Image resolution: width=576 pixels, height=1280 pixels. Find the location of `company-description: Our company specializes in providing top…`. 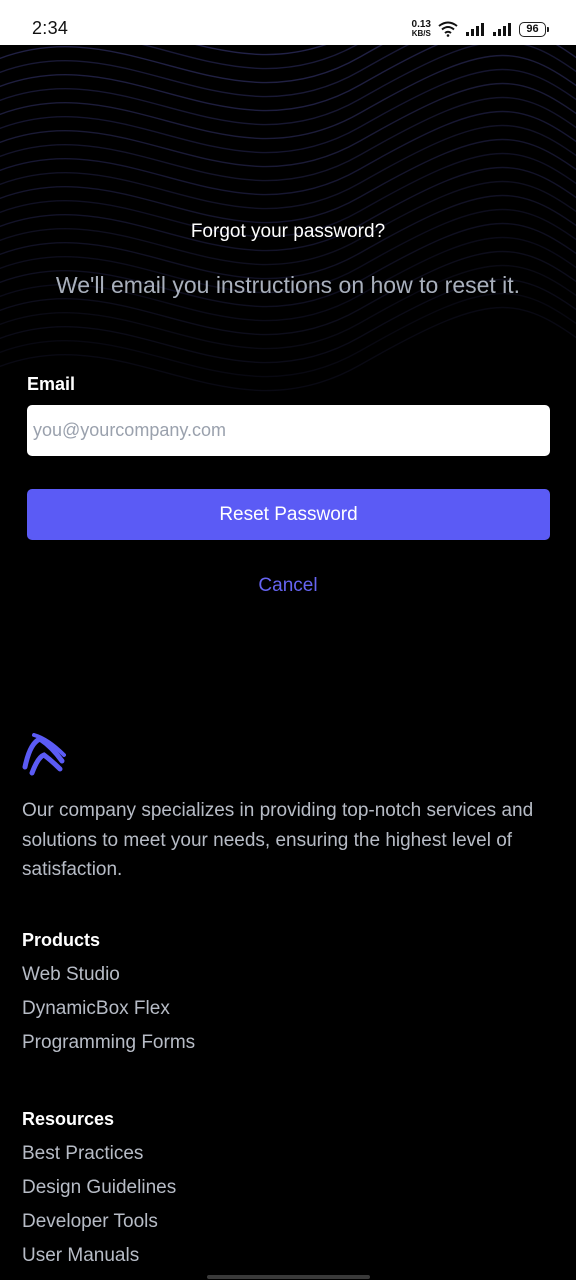

company-description: Our company specializes in providing top… is located at coordinates (278, 840).